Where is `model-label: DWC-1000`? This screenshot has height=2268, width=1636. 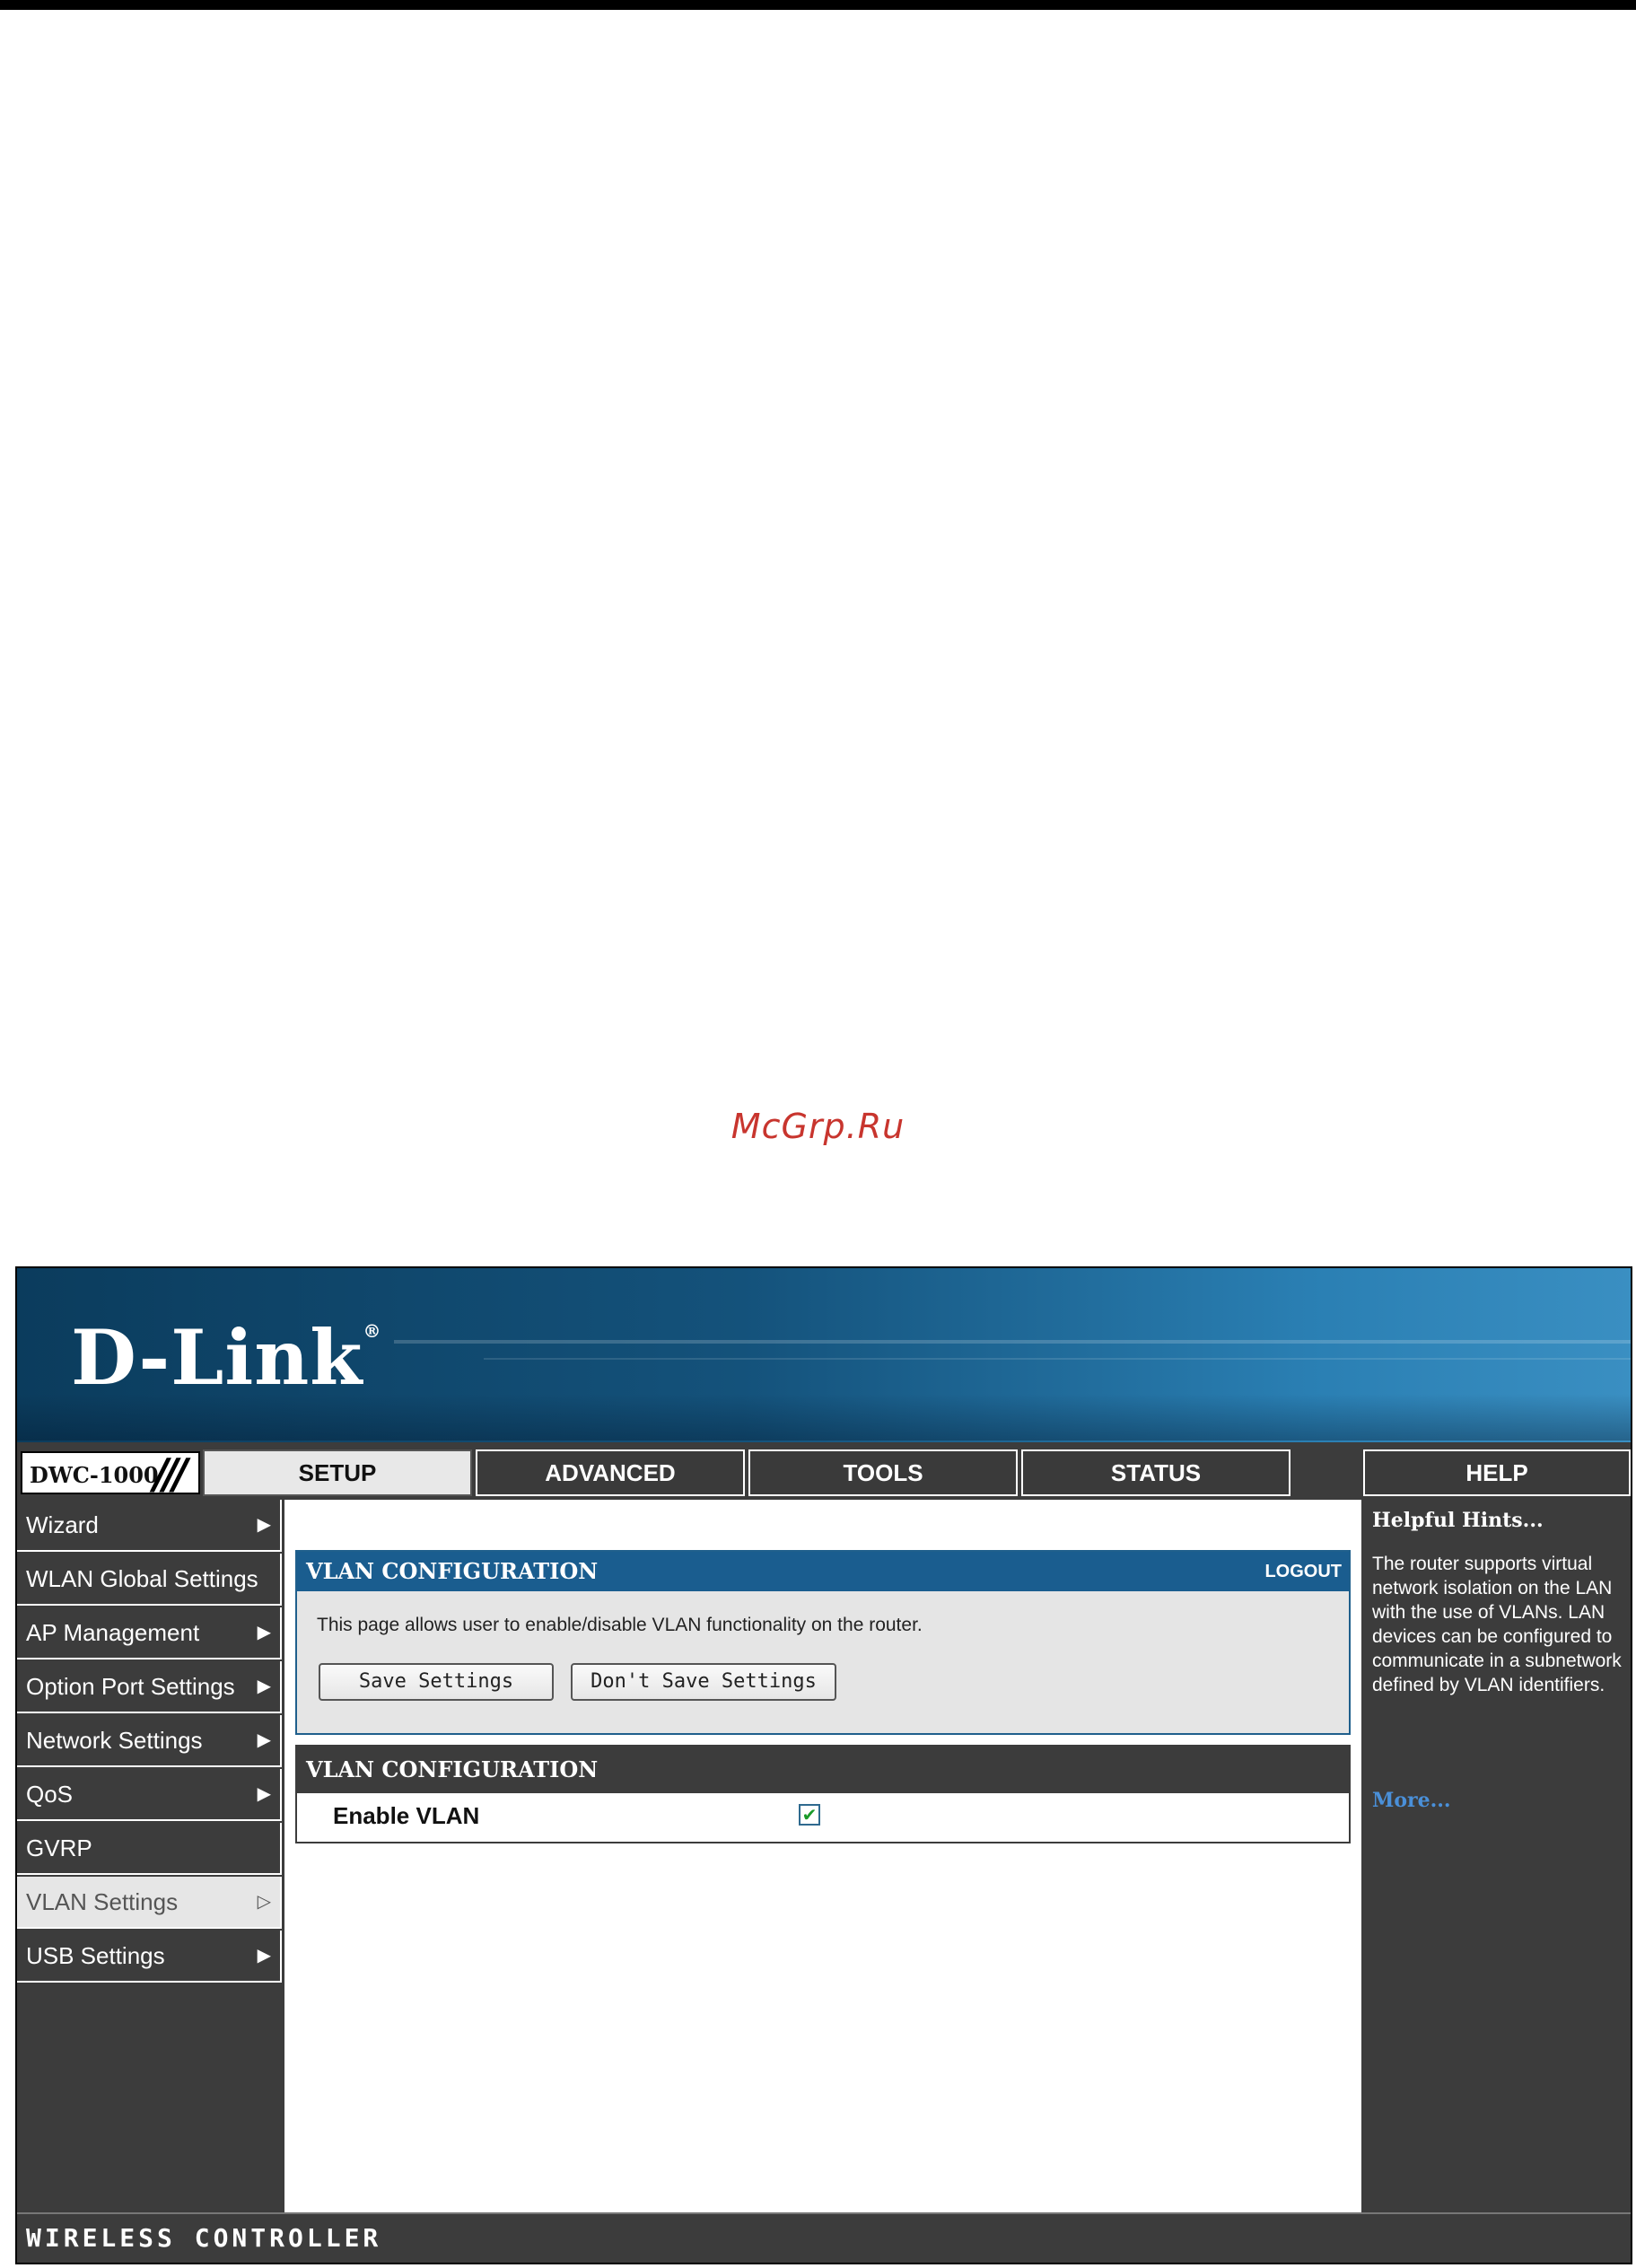 model-label: DWC-1000 is located at coordinates (94, 1475).